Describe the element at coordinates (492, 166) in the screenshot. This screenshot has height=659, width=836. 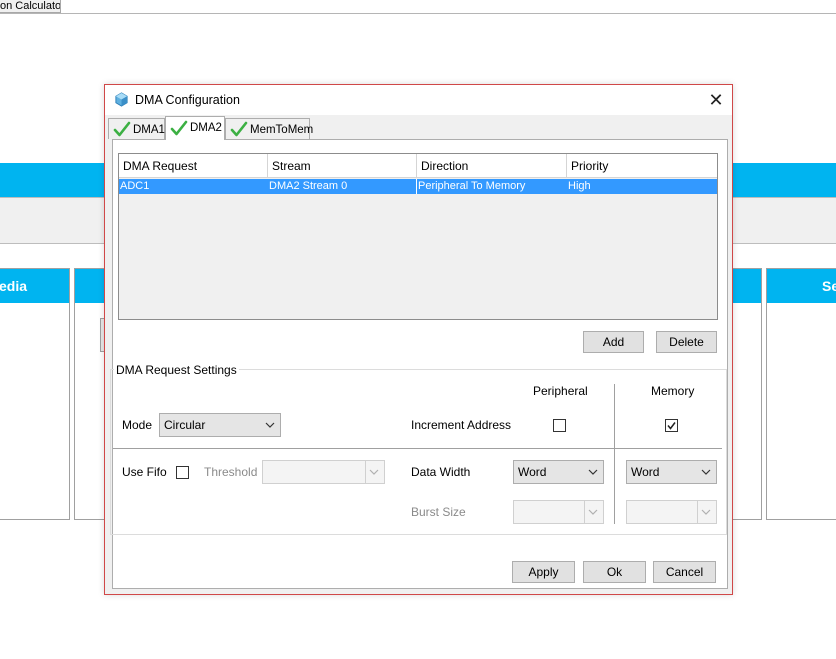
I see `column-header-direction: Direction` at that location.